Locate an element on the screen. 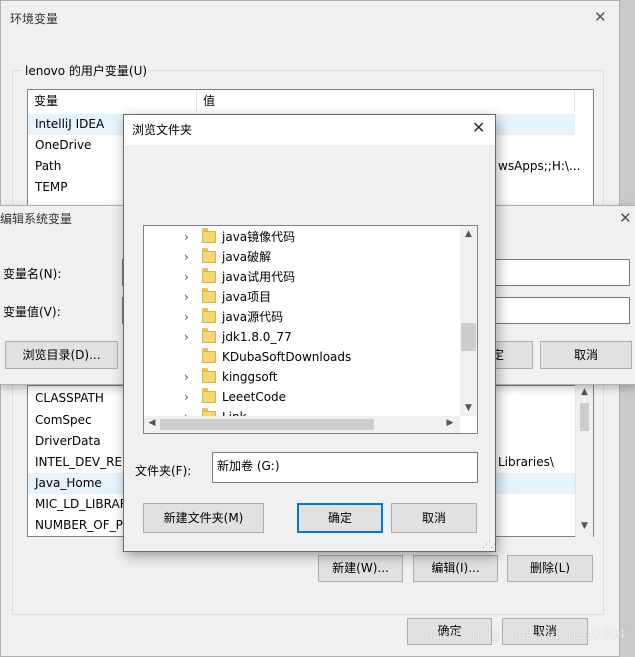 The width and height of the screenshot is (635, 657). tree-item-label: kinggsoft is located at coordinates (250, 377).